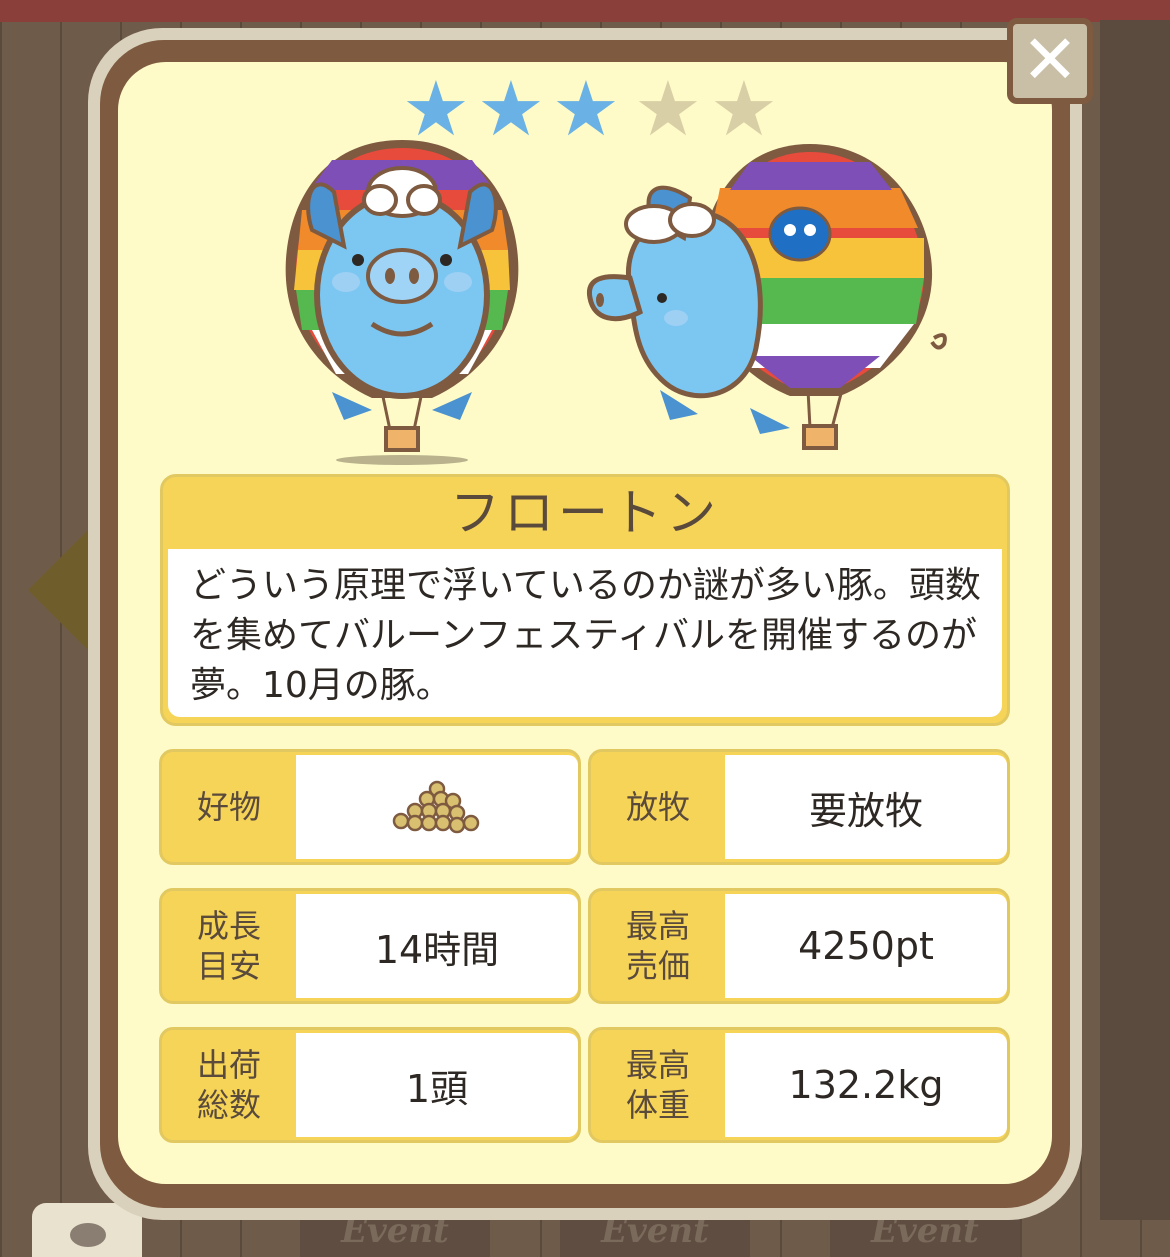 This screenshot has width=1170, height=1257. Describe the element at coordinates (1135, 620) in the screenshot. I see `background-book-page` at that location.